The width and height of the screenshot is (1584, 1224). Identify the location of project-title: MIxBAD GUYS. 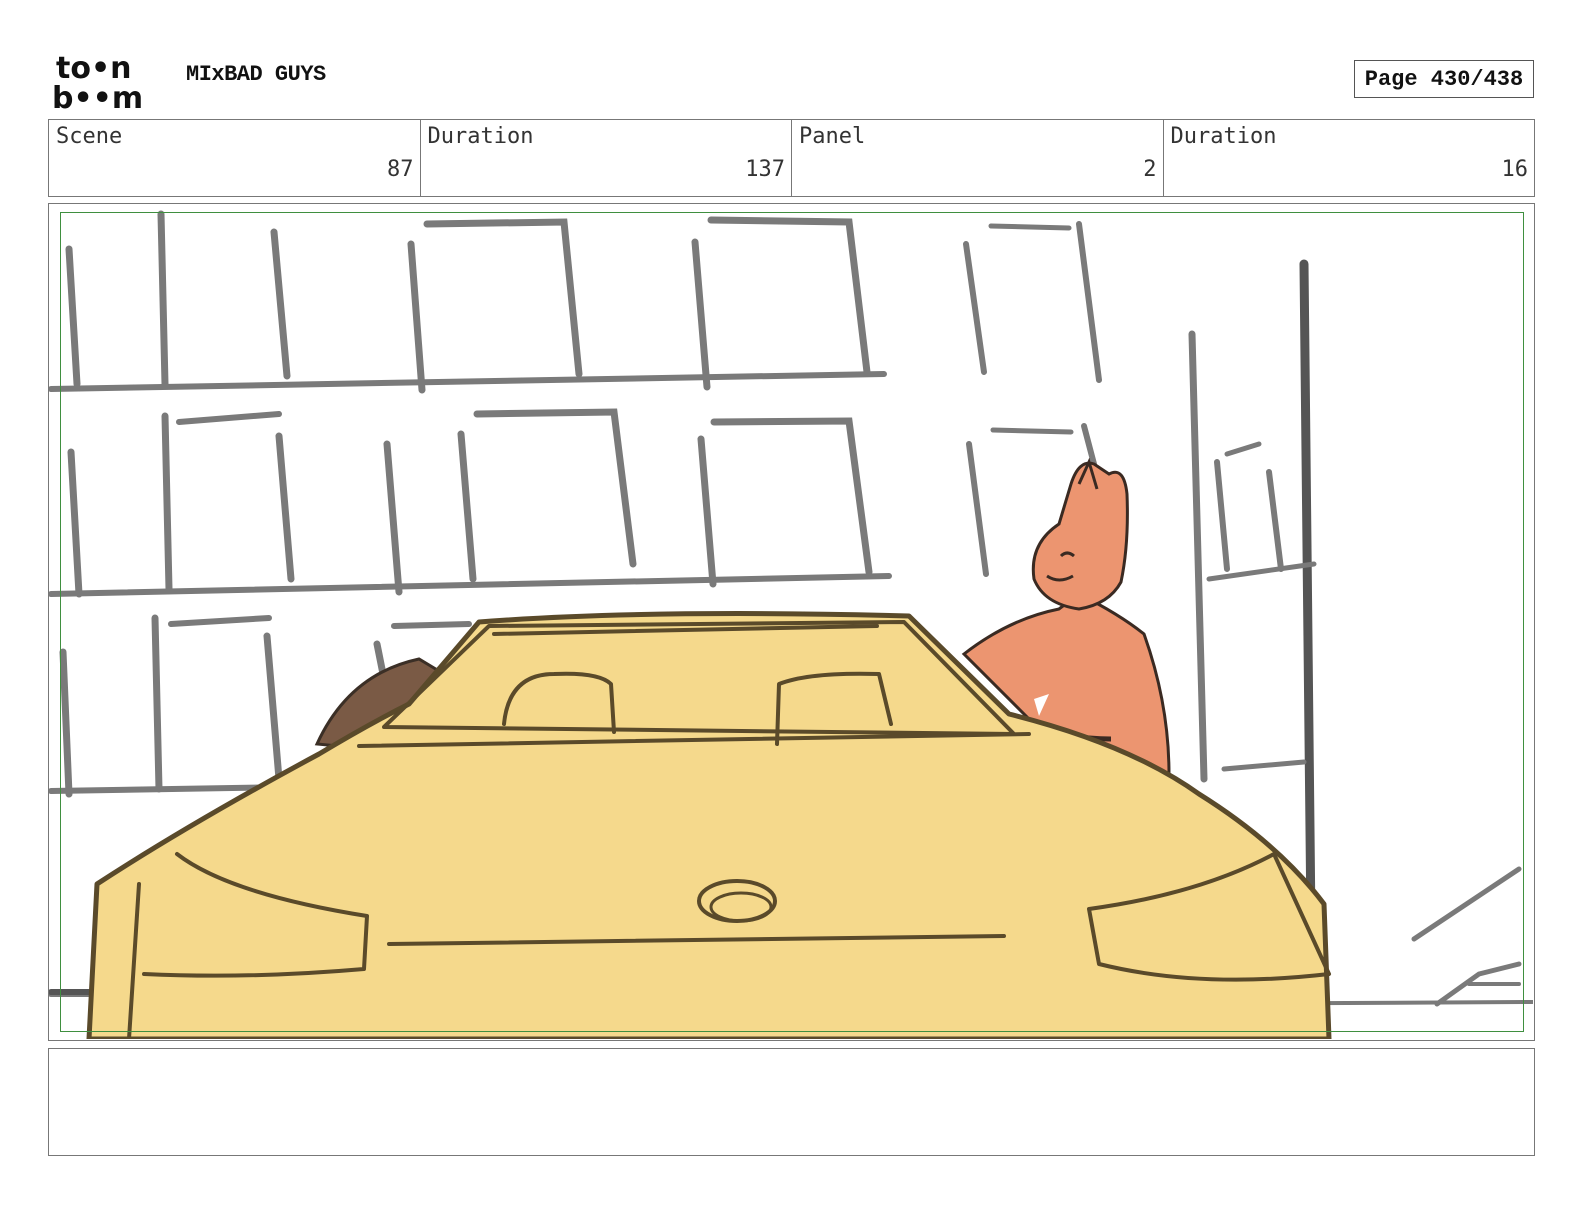
(256, 74).